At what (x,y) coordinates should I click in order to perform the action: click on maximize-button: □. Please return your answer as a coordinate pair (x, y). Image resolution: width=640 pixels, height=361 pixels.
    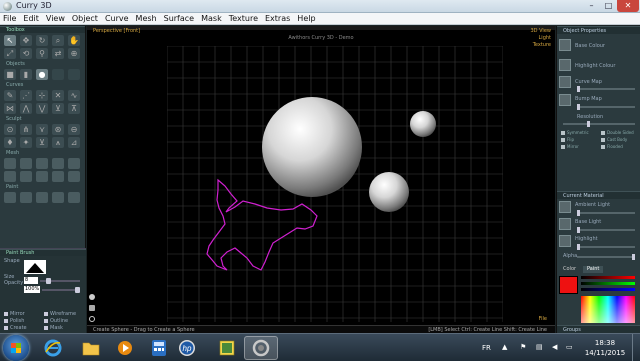
    Looking at the image, I should click on (608, 6).